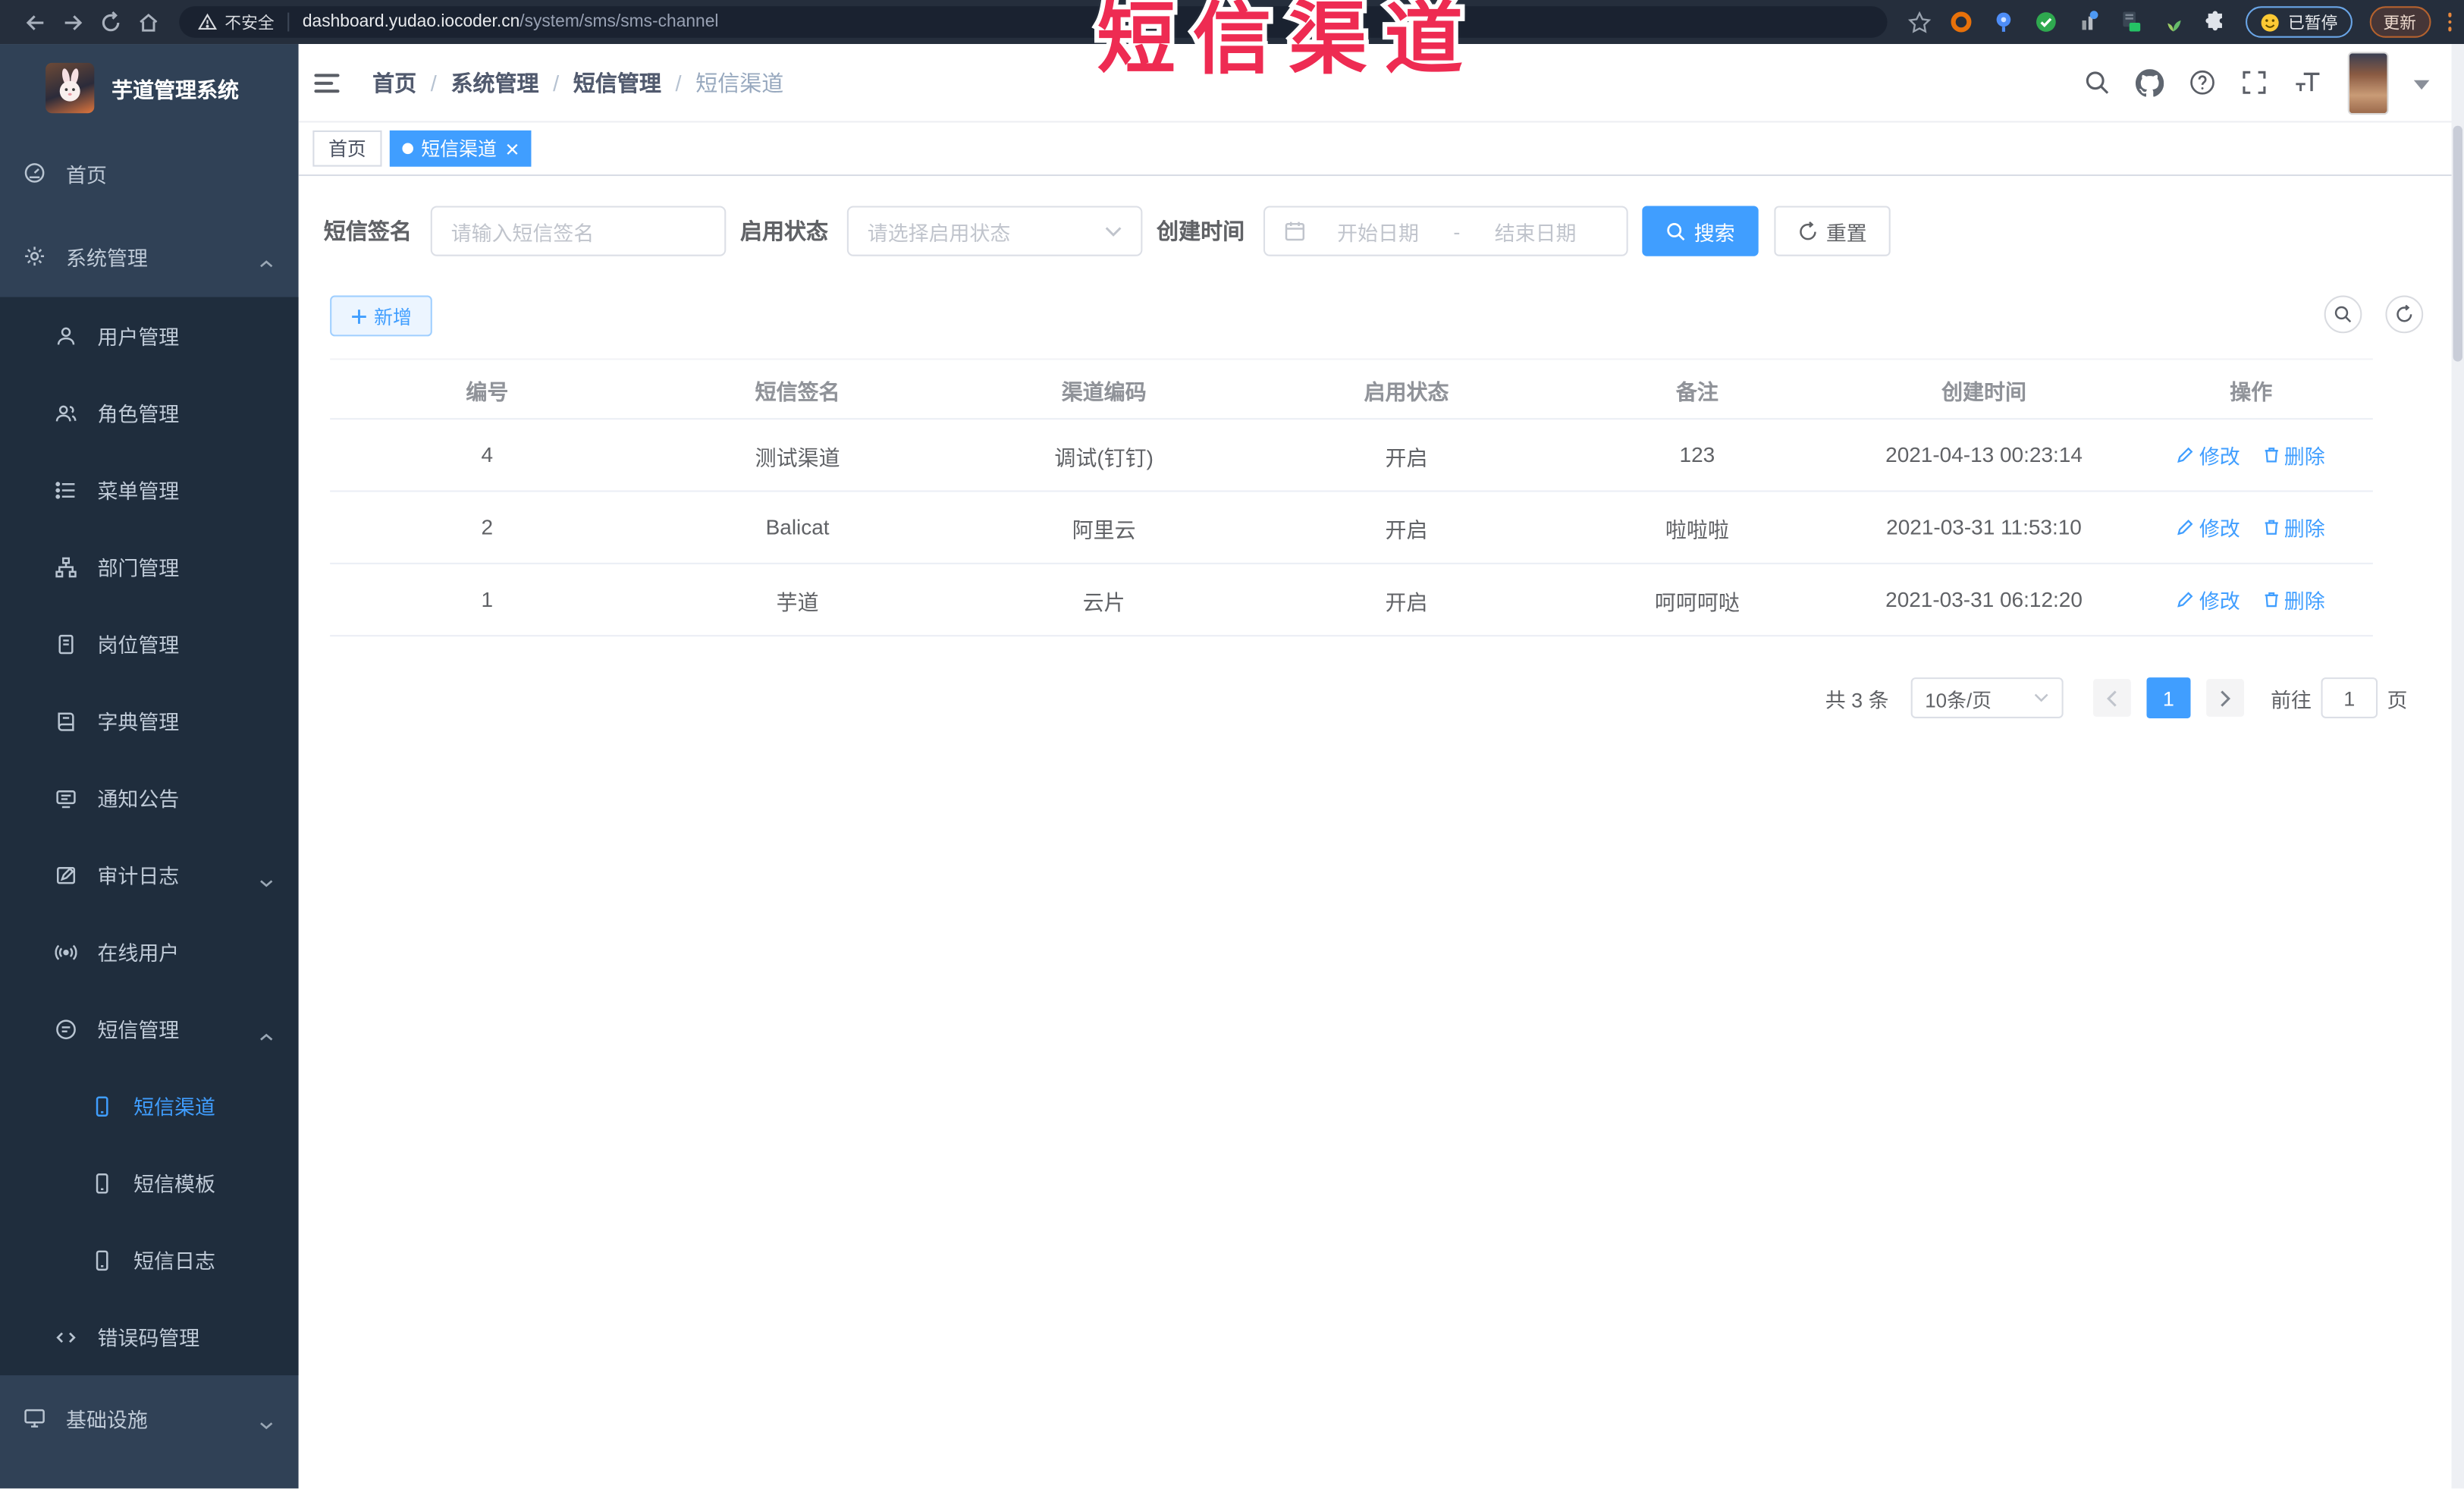  What do you see at coordinates (149, 1182) in the screenshot?
I see `sidebar-item-sms-template: 短信模板` at bounding box center [149, 1182].